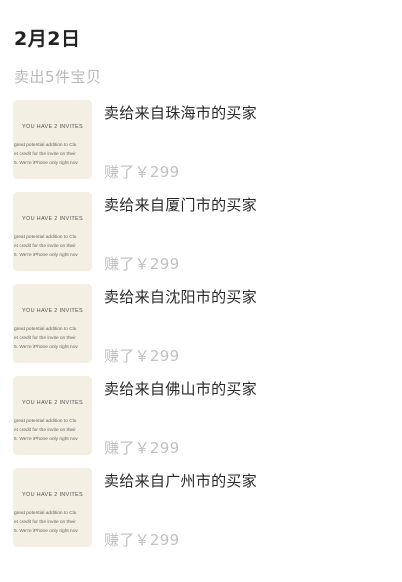 The width and height of the screenshot is (402, 582). What do you see at coordinates (181, 205) in the screenshot?
I see `item-title: 卖给来自厦门市的买家` at bounding box center [181, 205].